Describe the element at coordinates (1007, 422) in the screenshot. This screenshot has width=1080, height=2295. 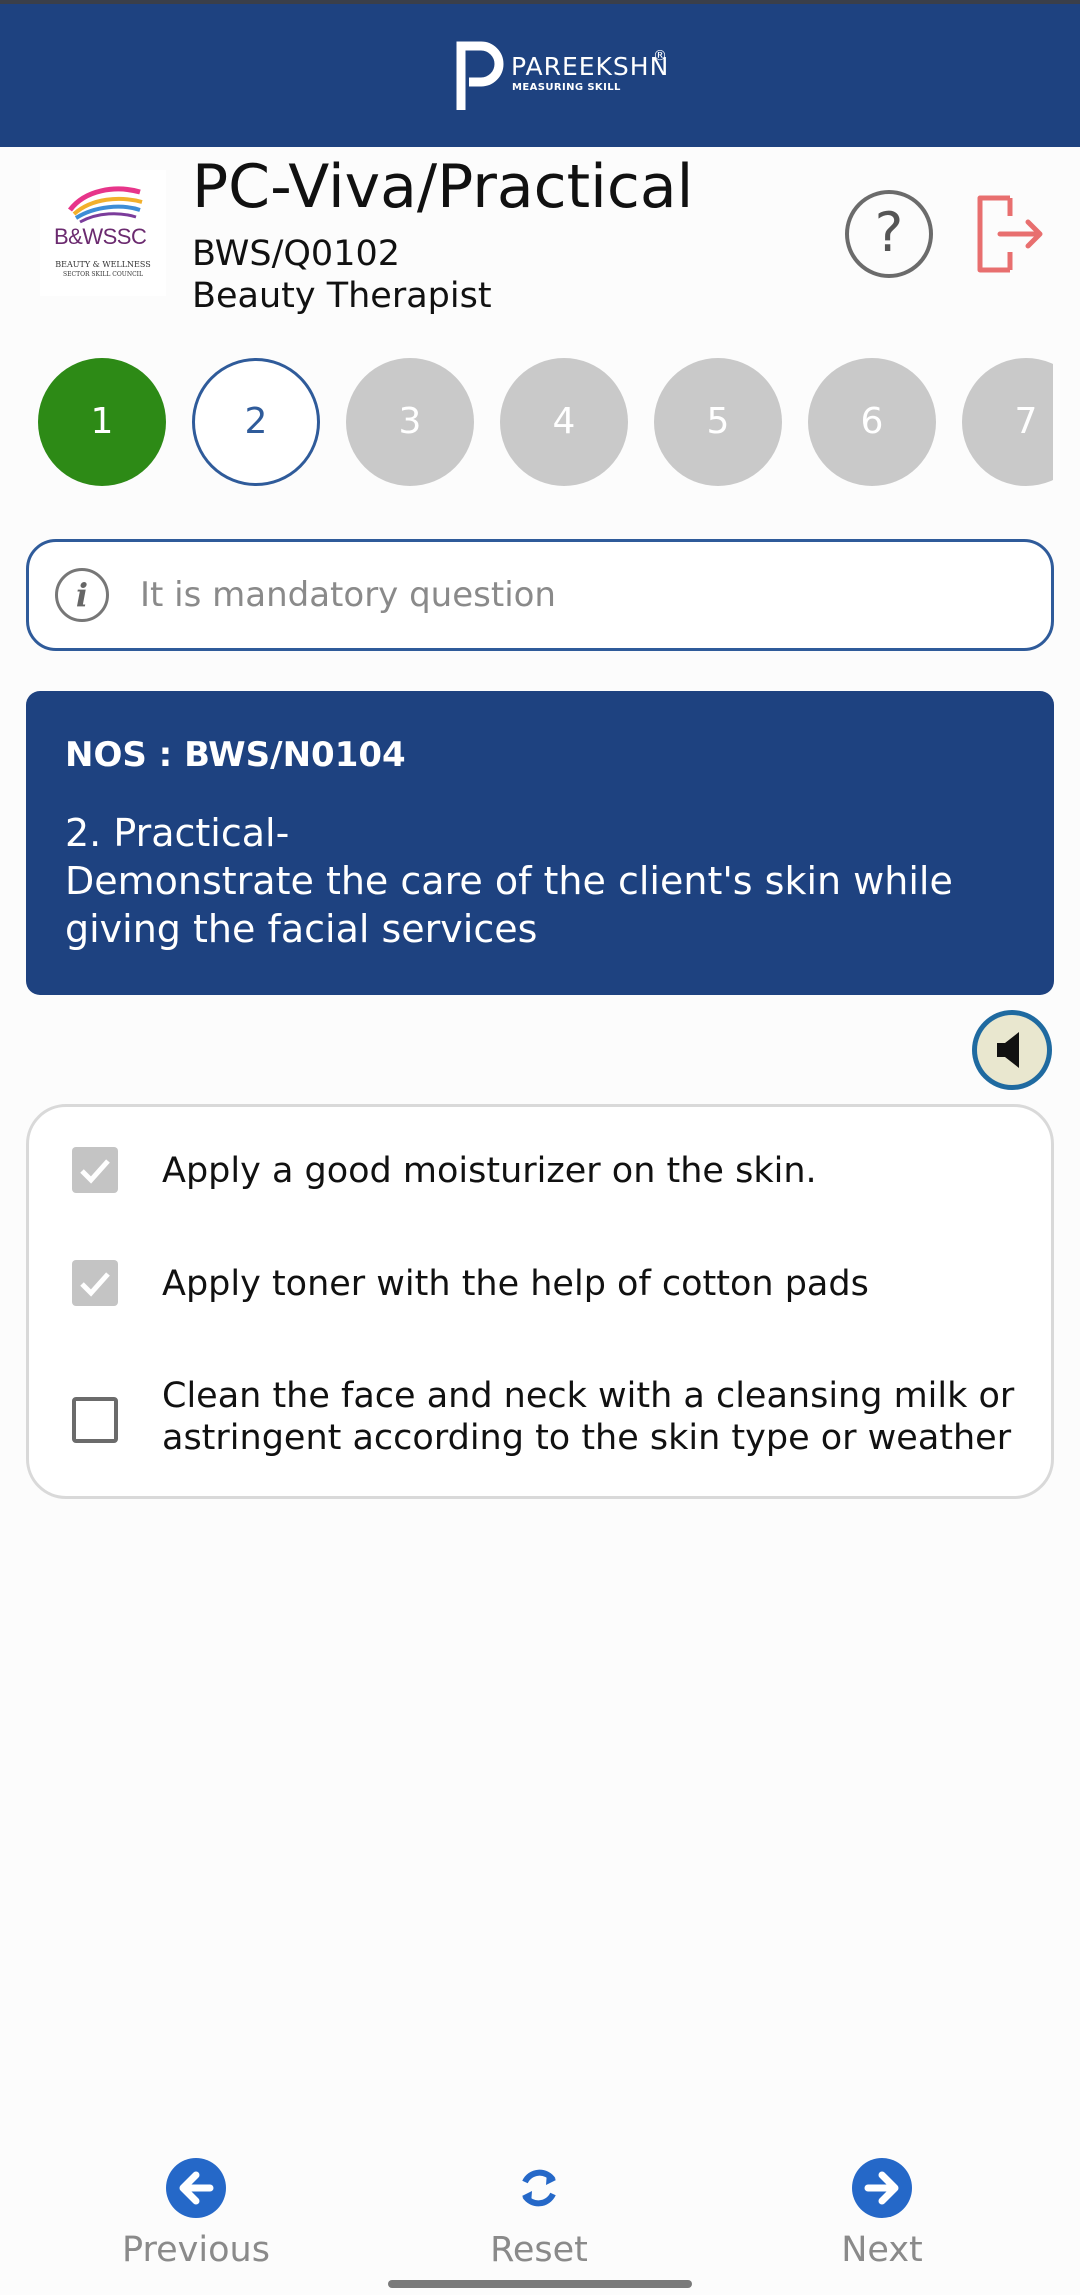
I see `step-7: 7` at that location.